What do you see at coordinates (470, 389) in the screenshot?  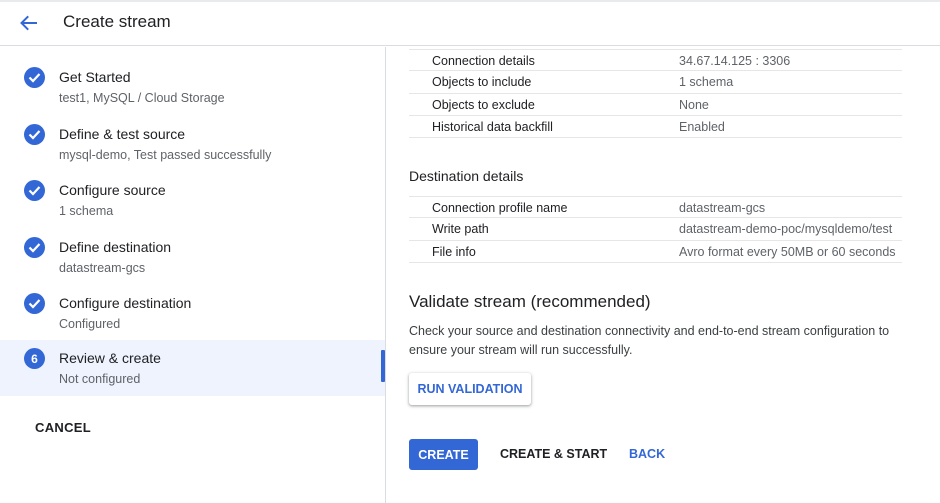 I see `run-validation-button: RUN VALIDATION` at bounding box center [470, 389].